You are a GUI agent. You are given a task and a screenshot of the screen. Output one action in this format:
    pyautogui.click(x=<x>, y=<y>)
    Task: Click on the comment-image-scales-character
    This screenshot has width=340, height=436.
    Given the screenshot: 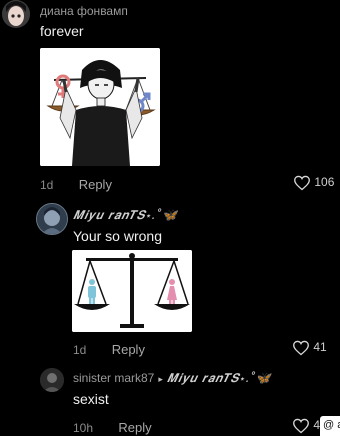 What is the action you would take?
    pyautogui.click(x=100, y=107)
    